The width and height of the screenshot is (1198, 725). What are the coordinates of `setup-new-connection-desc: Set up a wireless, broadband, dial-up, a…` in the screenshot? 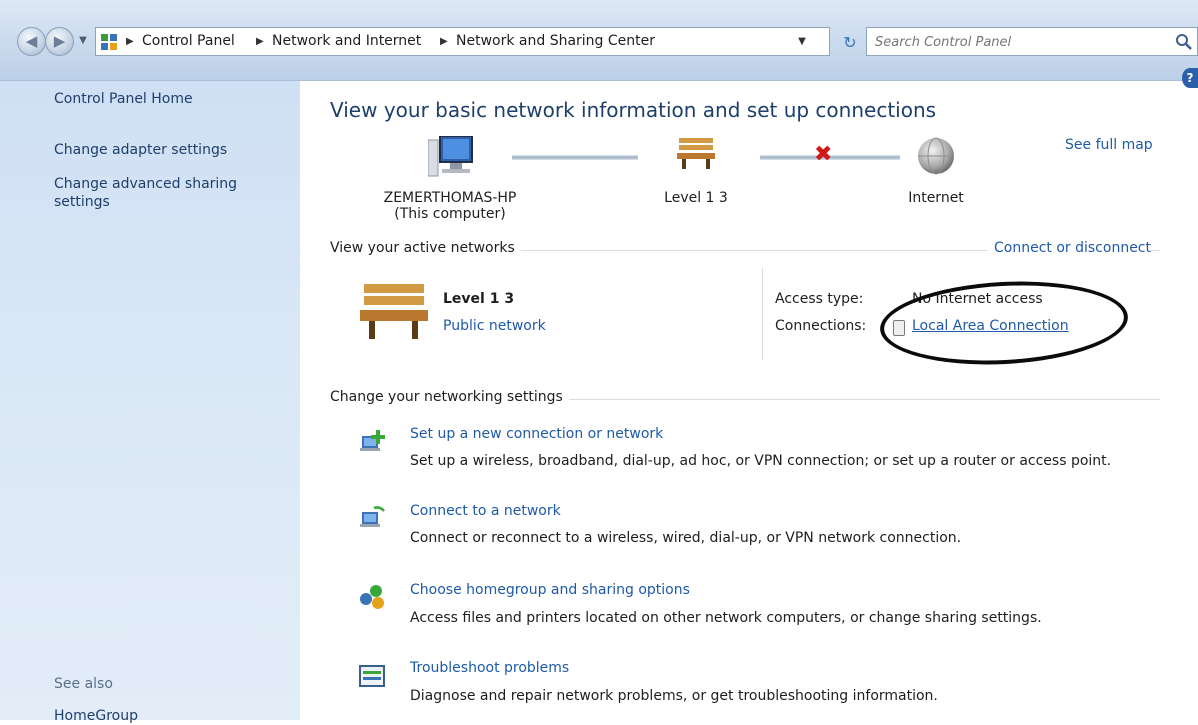 It's located at (761, 461).